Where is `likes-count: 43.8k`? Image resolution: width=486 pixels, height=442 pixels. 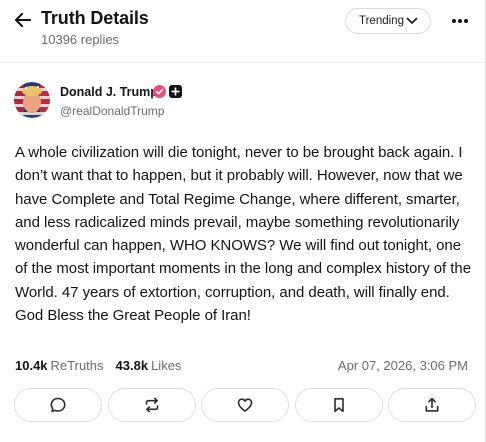 likes-count: 43.8k is located at coordinates (132, 365).